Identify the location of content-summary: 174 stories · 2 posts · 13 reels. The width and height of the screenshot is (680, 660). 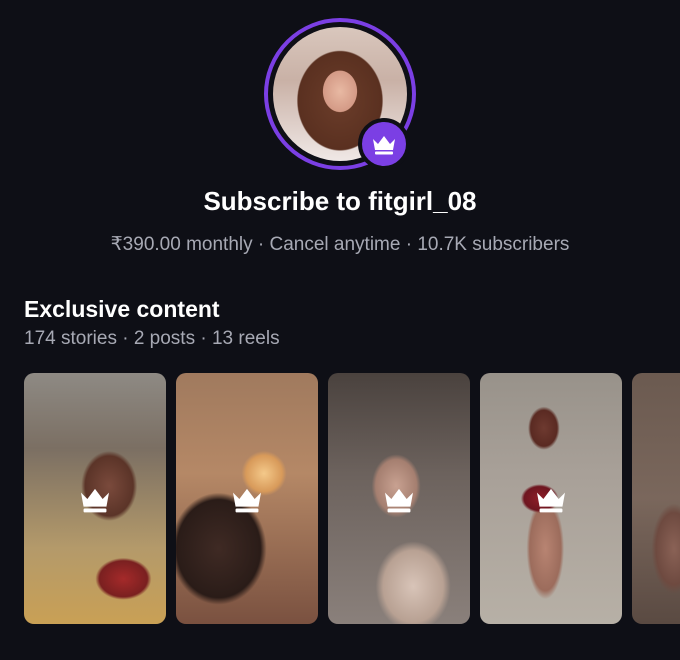
(152, 338).